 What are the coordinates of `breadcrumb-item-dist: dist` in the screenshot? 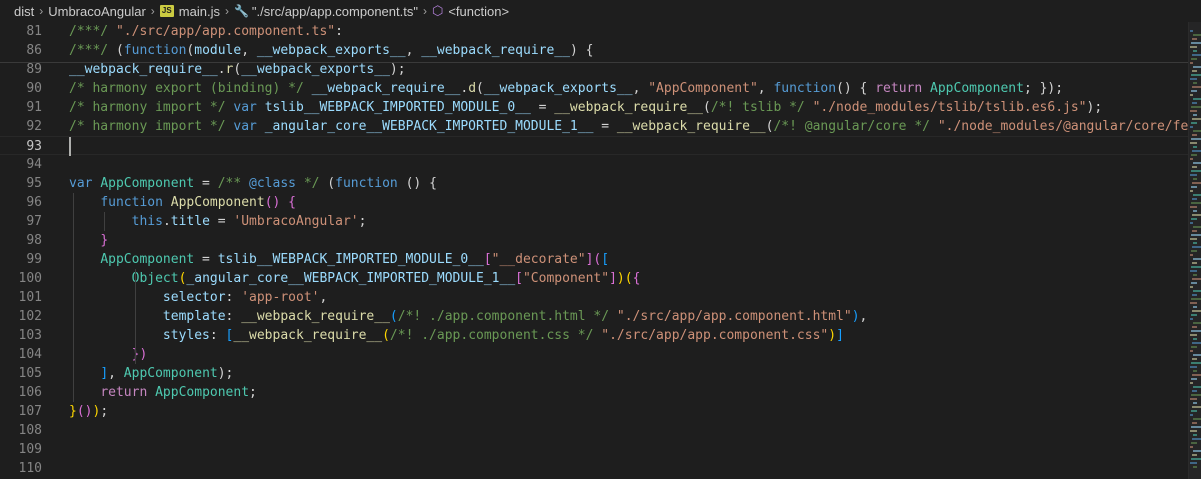 It's located at (24, 11).